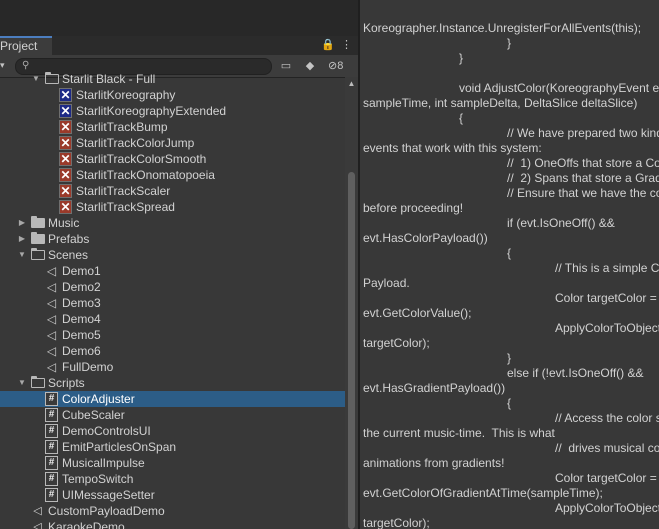  I want to click on folder-item: ▶ Prefabs, so click(172, 239).